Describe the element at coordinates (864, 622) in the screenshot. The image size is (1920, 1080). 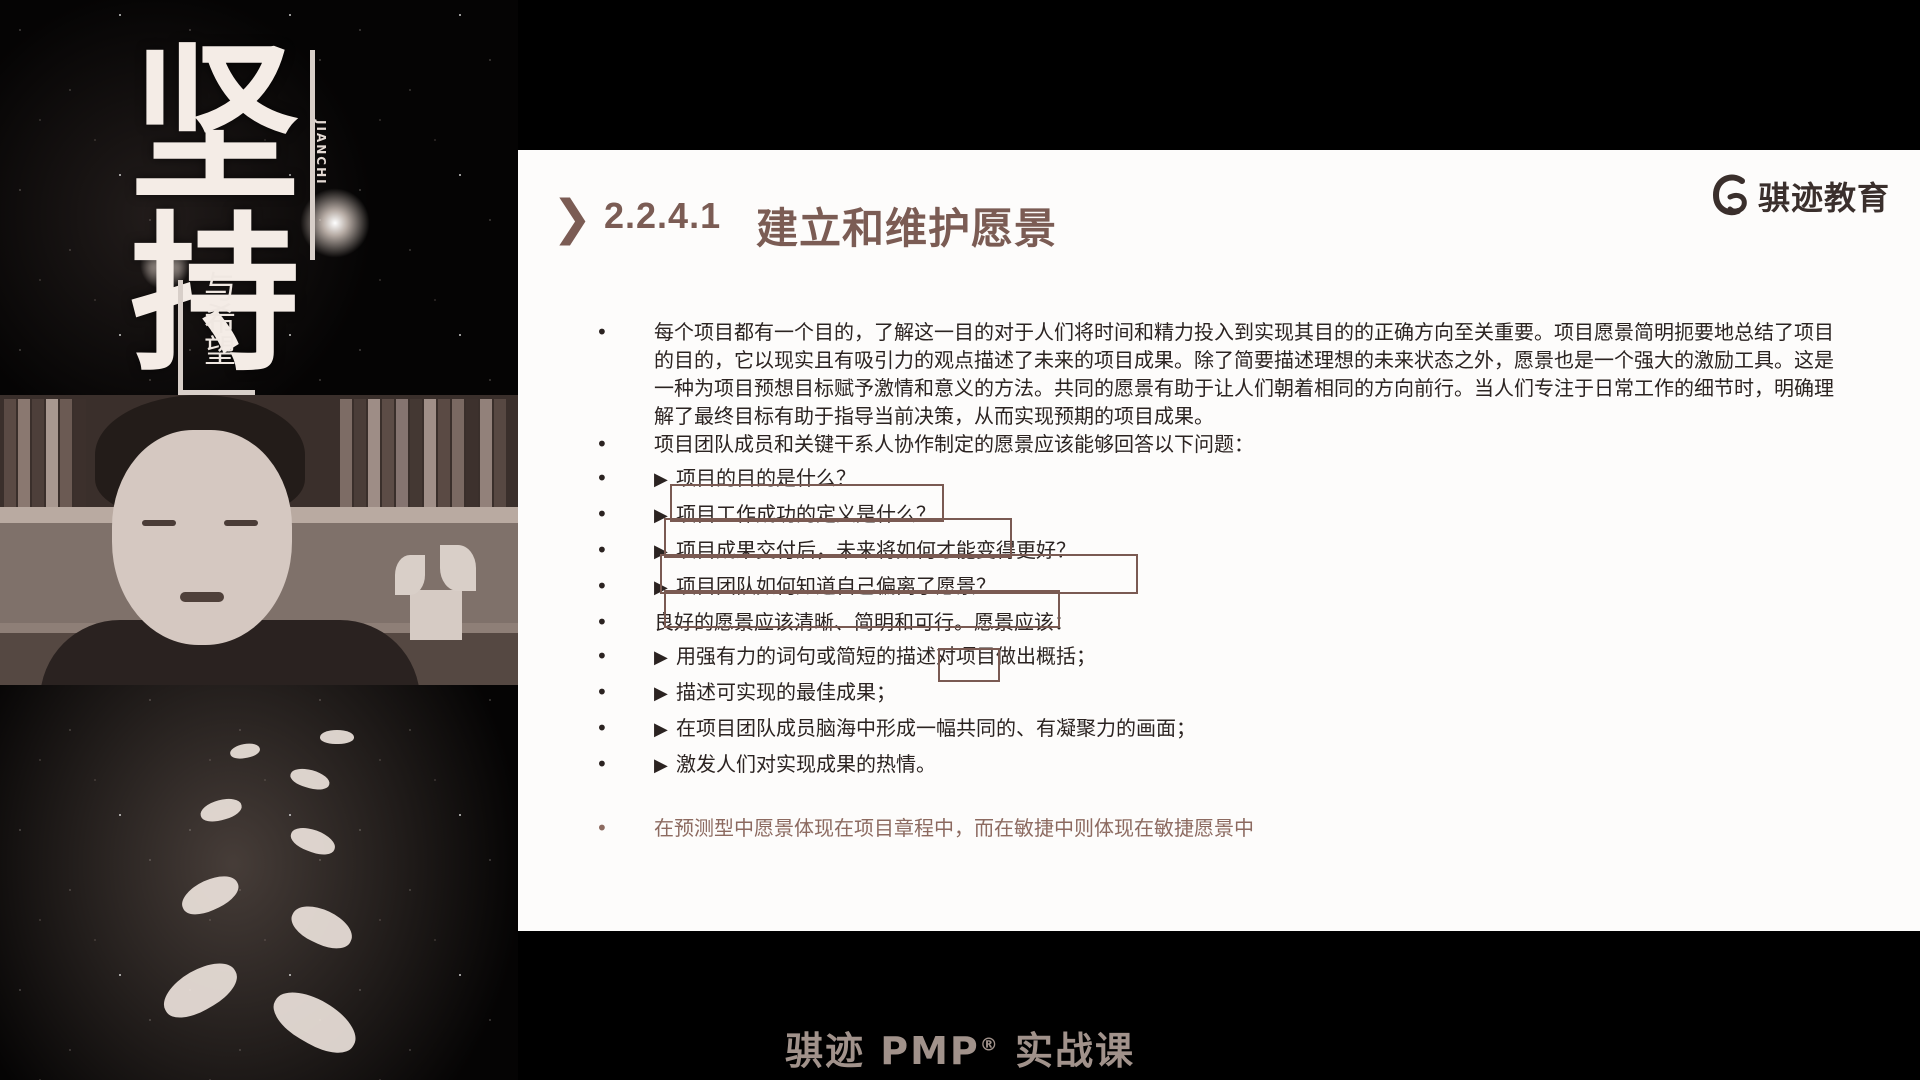
I see `bullet-text: 良好的愿景应该清晰、简明和可行。愿景应该：` at that location.